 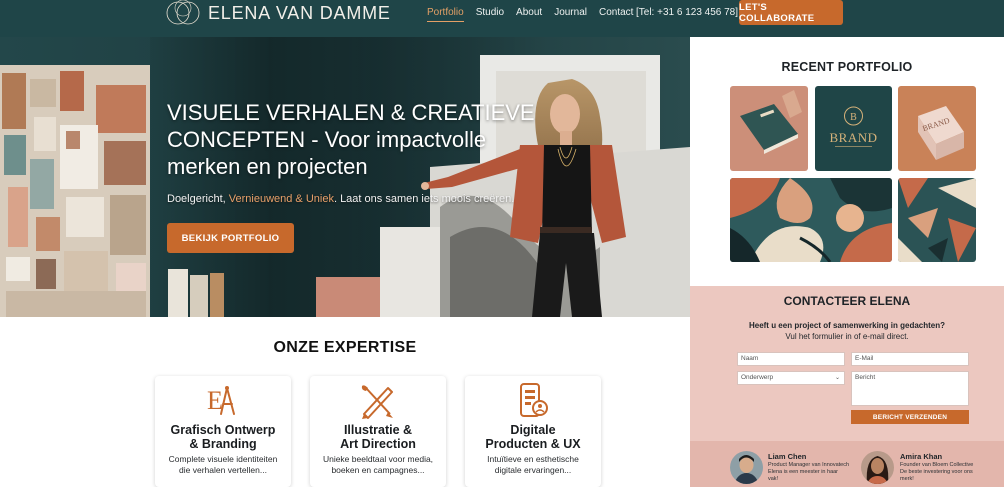 What do you see at coordinates (910, 417) in the screenshot?
I see `send-message-button: BERICHT VERZENDEN` at bounding box center [910, 417].